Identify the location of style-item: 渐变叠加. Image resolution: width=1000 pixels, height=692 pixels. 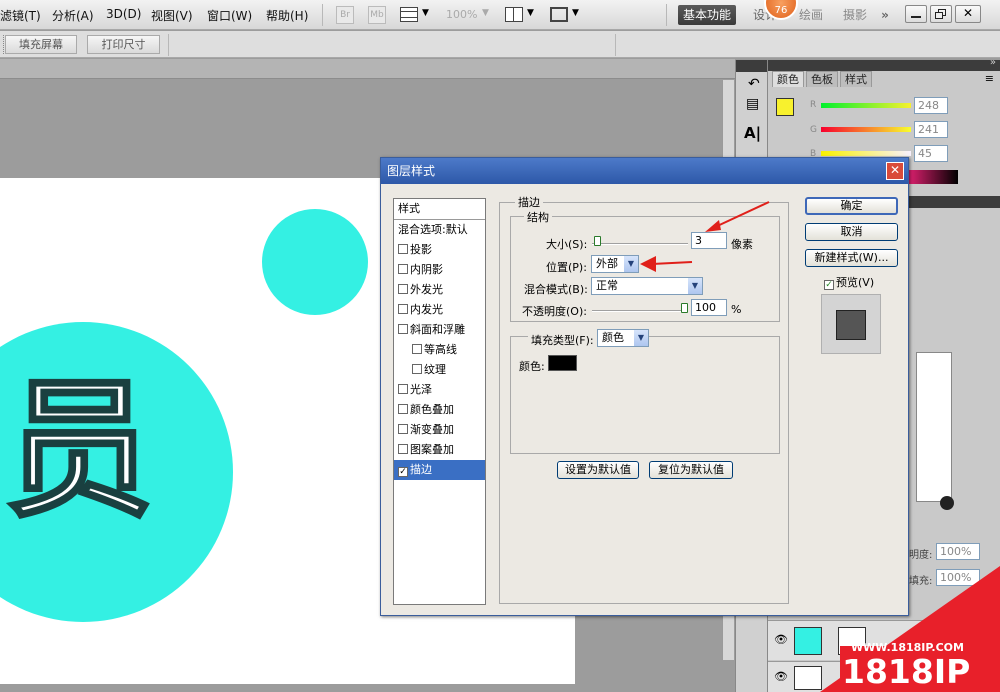
(439, 430).